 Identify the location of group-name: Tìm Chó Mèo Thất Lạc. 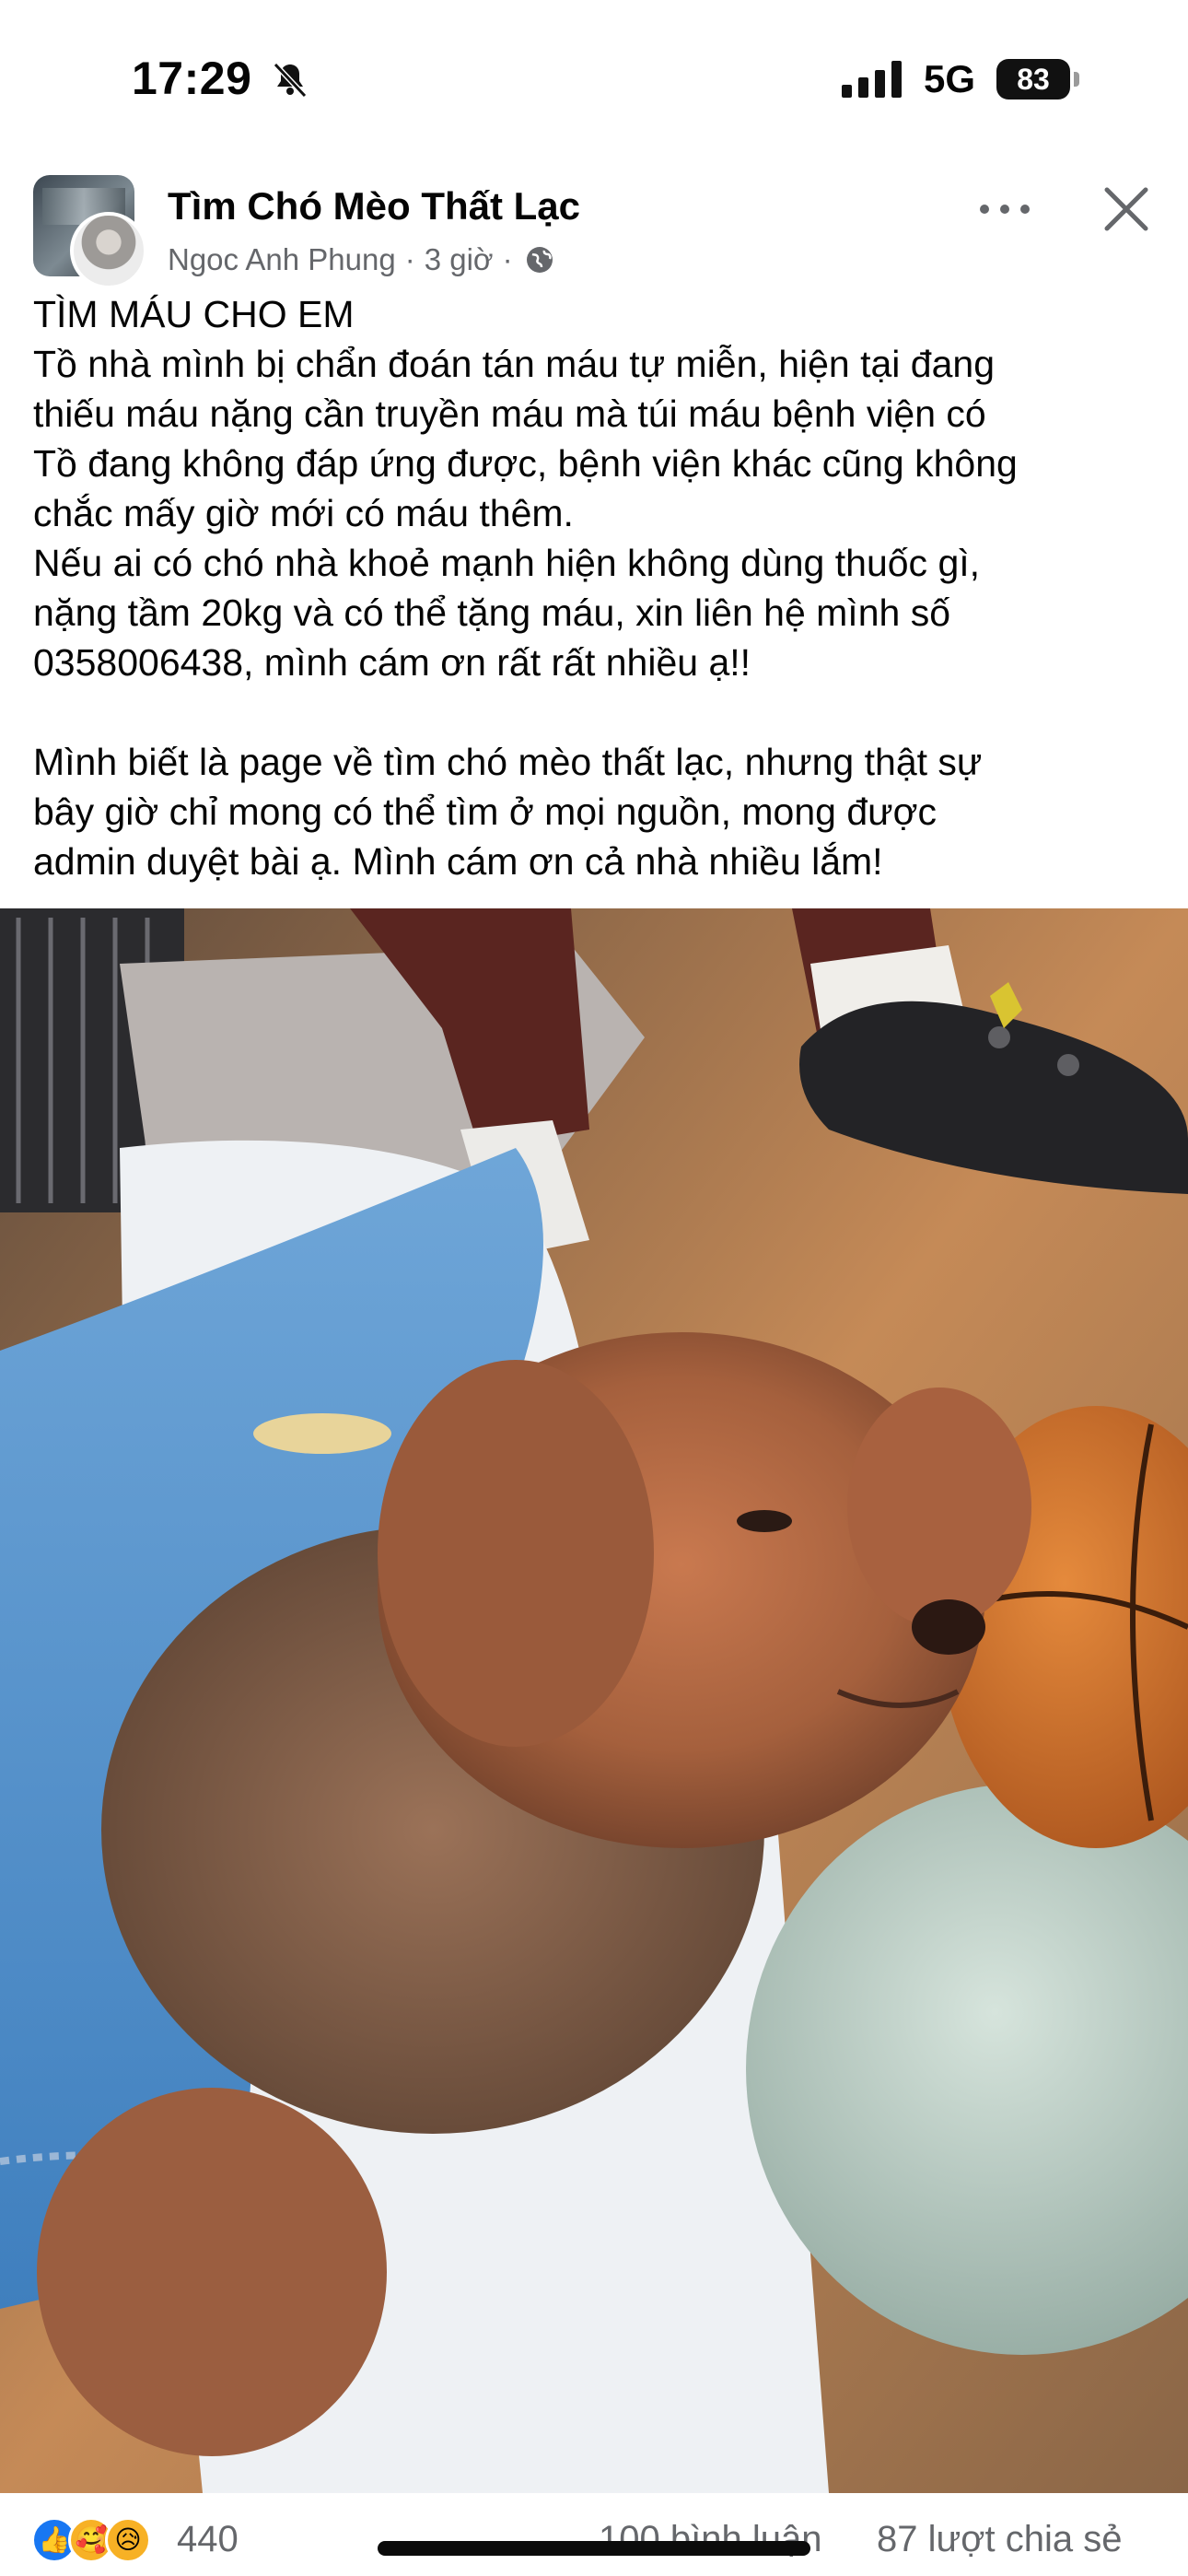
(374, 206).